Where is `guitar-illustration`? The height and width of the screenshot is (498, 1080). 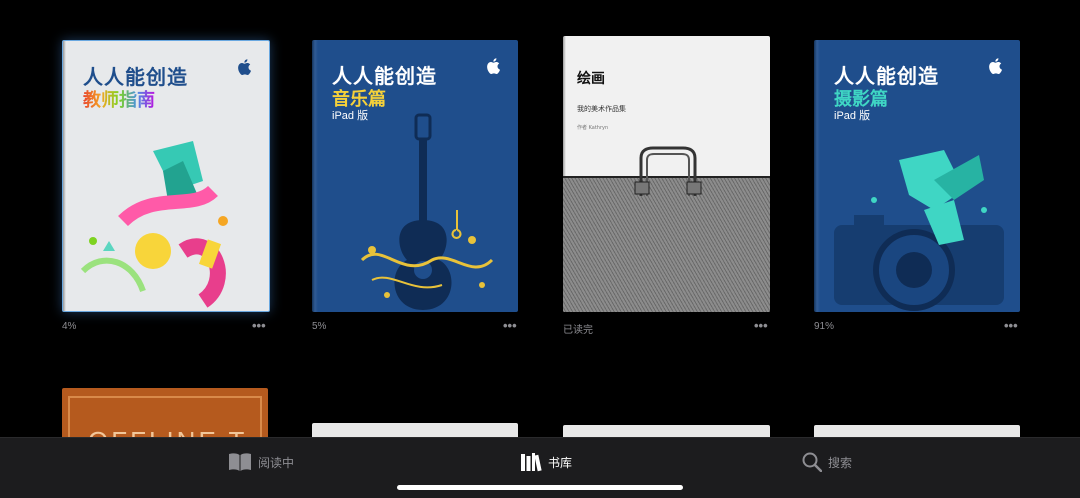
guitar-illustration is located at coordinates (427, 211).